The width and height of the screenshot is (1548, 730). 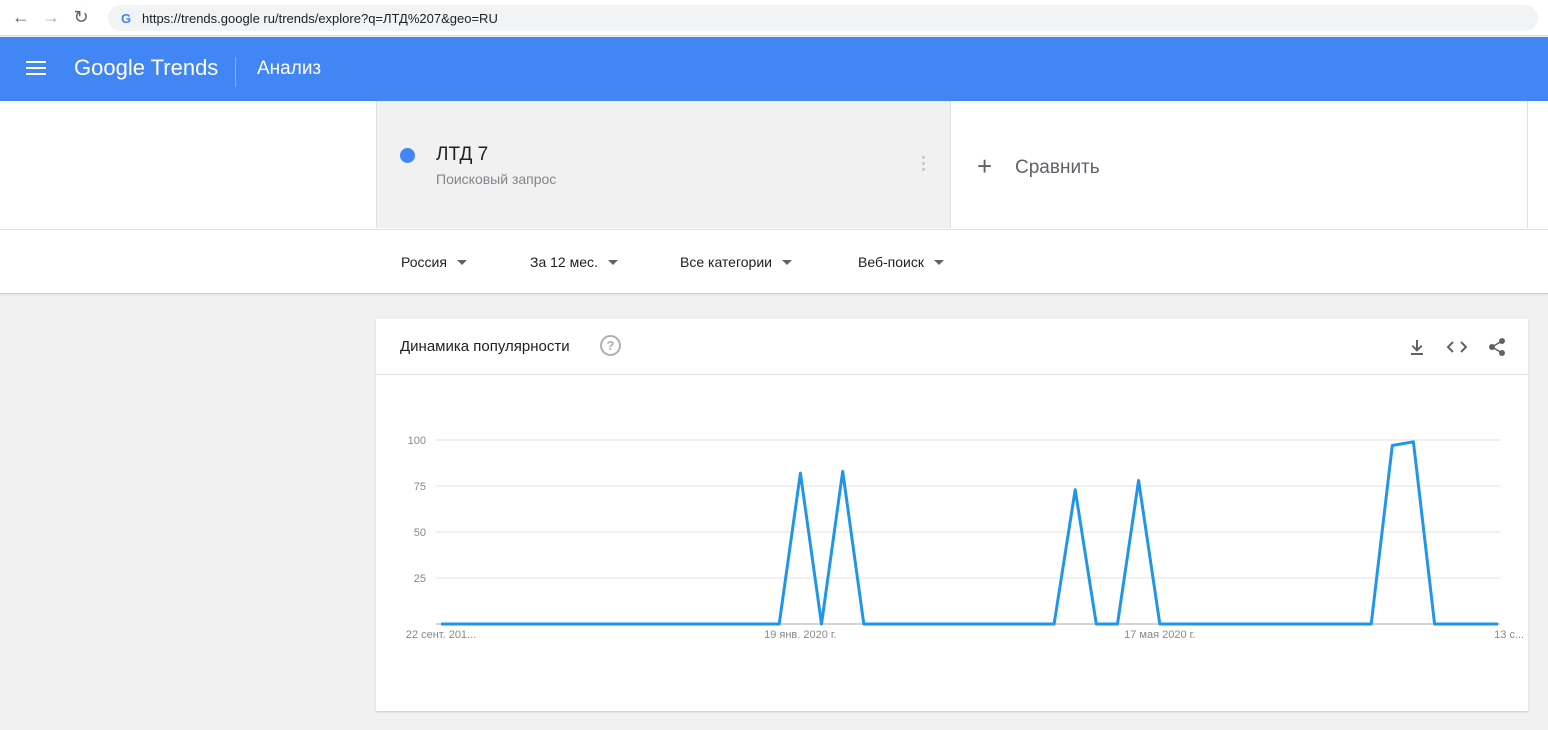 I want to click on header-divider, so click(x=235, y=72).